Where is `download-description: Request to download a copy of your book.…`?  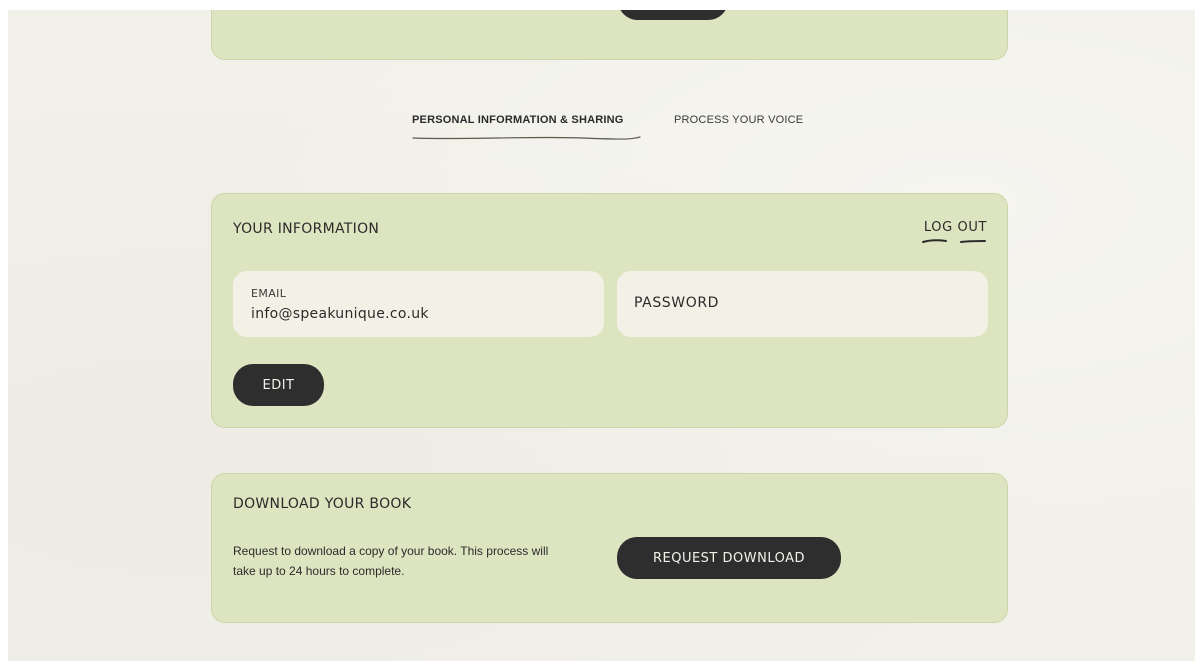
download-description: Request to download a copy of your book.… is located at coordinates (423, 561).